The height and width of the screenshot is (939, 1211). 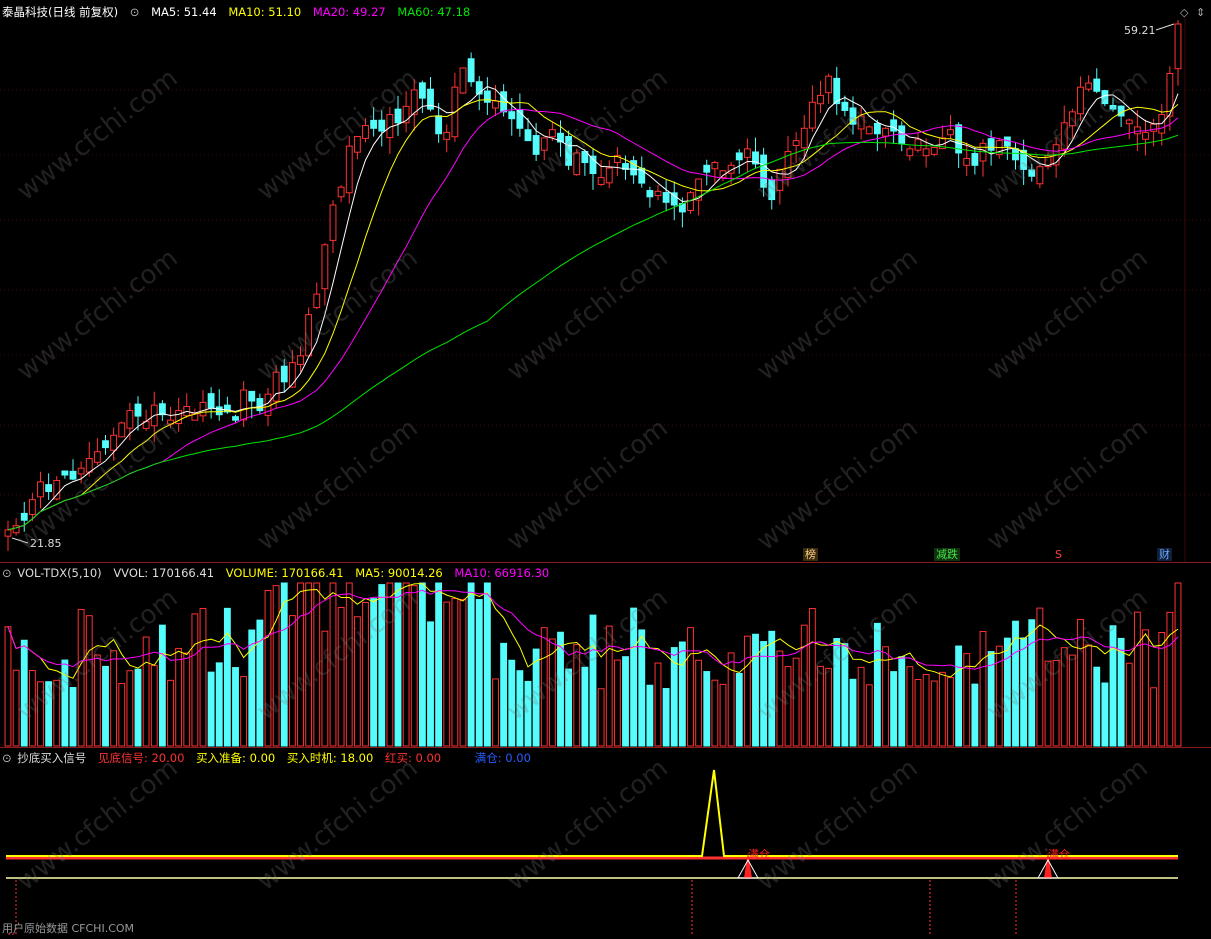 What do you see at coordinates (1140, 30) in the screenshot?
I see `high-price-label: 59.21` at bounding box center [1140, 30].